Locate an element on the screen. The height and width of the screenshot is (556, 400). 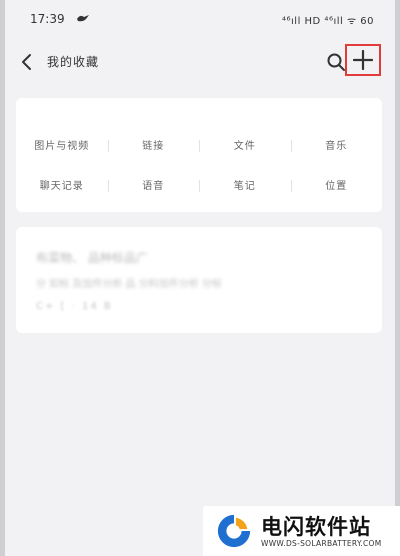
category-row: 图片与视频 链接 文件 音乐 is located at coordinates (199, 144).